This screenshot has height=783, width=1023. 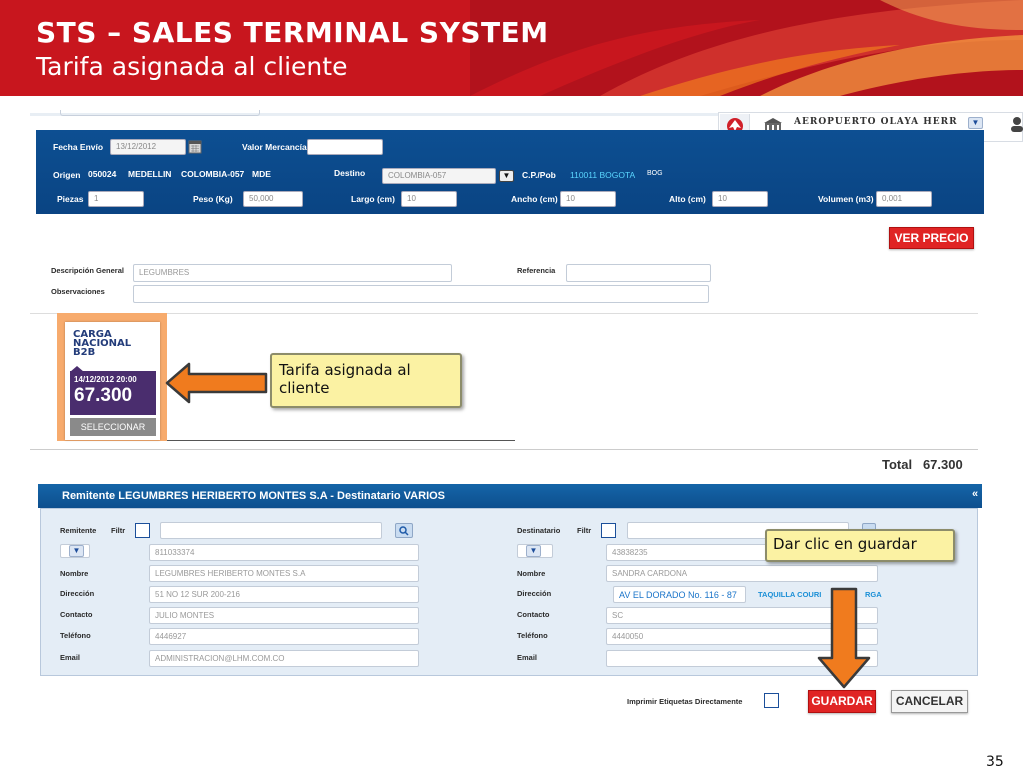 I want to click on remitente-filtrar-label: Filtr, so click(x=118, y=530).